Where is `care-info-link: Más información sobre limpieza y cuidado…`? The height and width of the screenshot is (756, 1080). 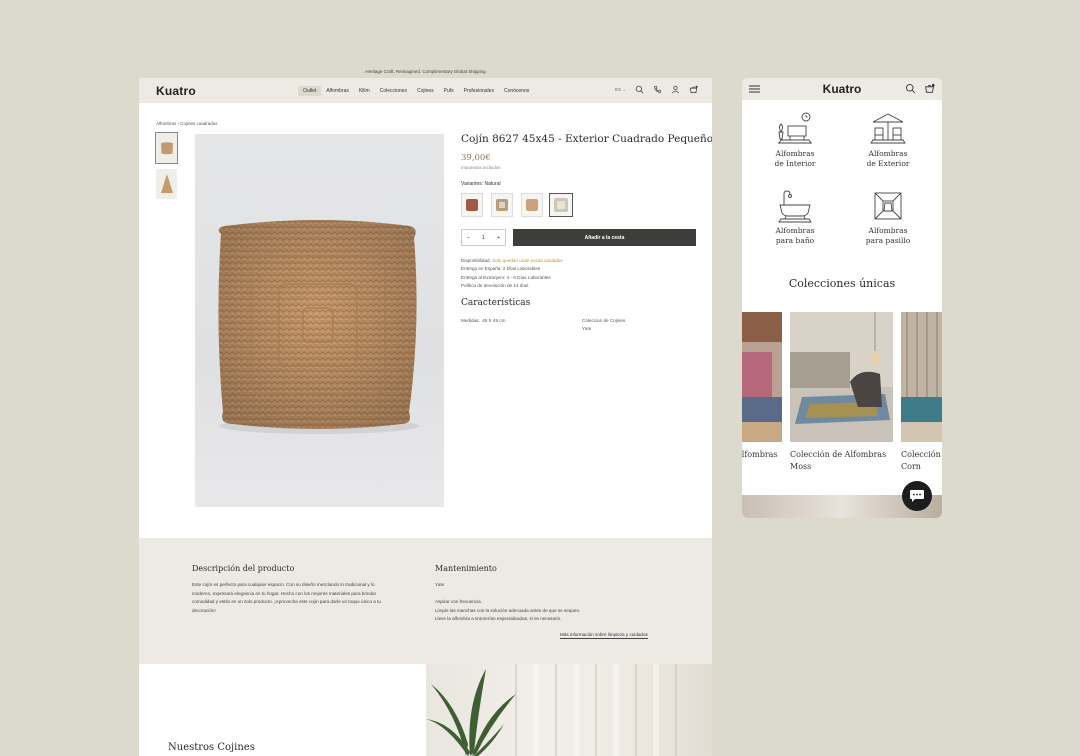 care-info-link: Más información sobre limpieza y cuidado… is located at coordinates (604, 635).